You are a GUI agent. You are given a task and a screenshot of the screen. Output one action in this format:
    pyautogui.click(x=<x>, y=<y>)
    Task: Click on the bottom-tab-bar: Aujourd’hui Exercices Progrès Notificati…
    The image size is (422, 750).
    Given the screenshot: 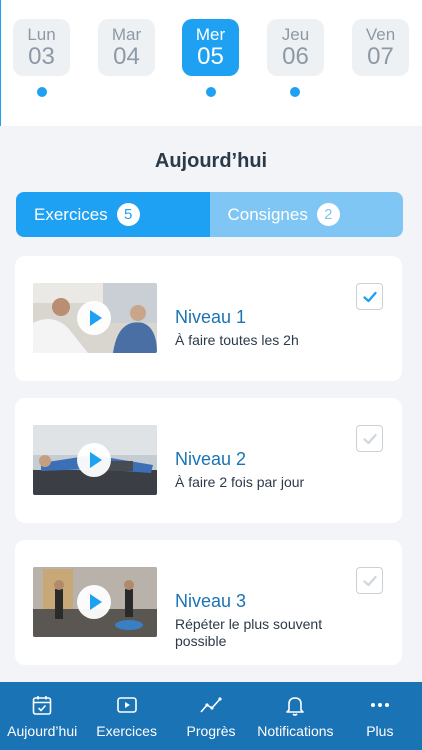 What is the action you would take?
    pyautogui.click(x=211, y=716)
    